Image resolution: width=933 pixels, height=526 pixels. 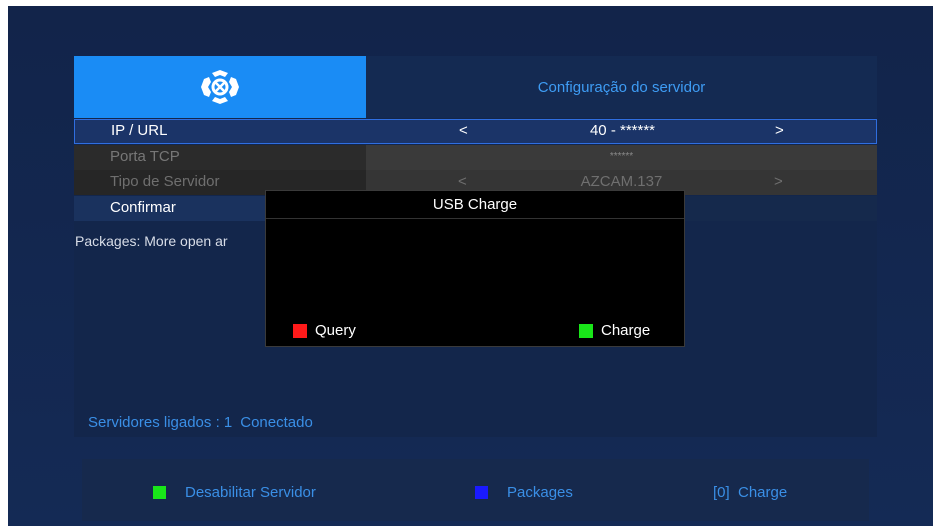 I want to click on tcp-port-field: ******, so click(x=621, y=157).